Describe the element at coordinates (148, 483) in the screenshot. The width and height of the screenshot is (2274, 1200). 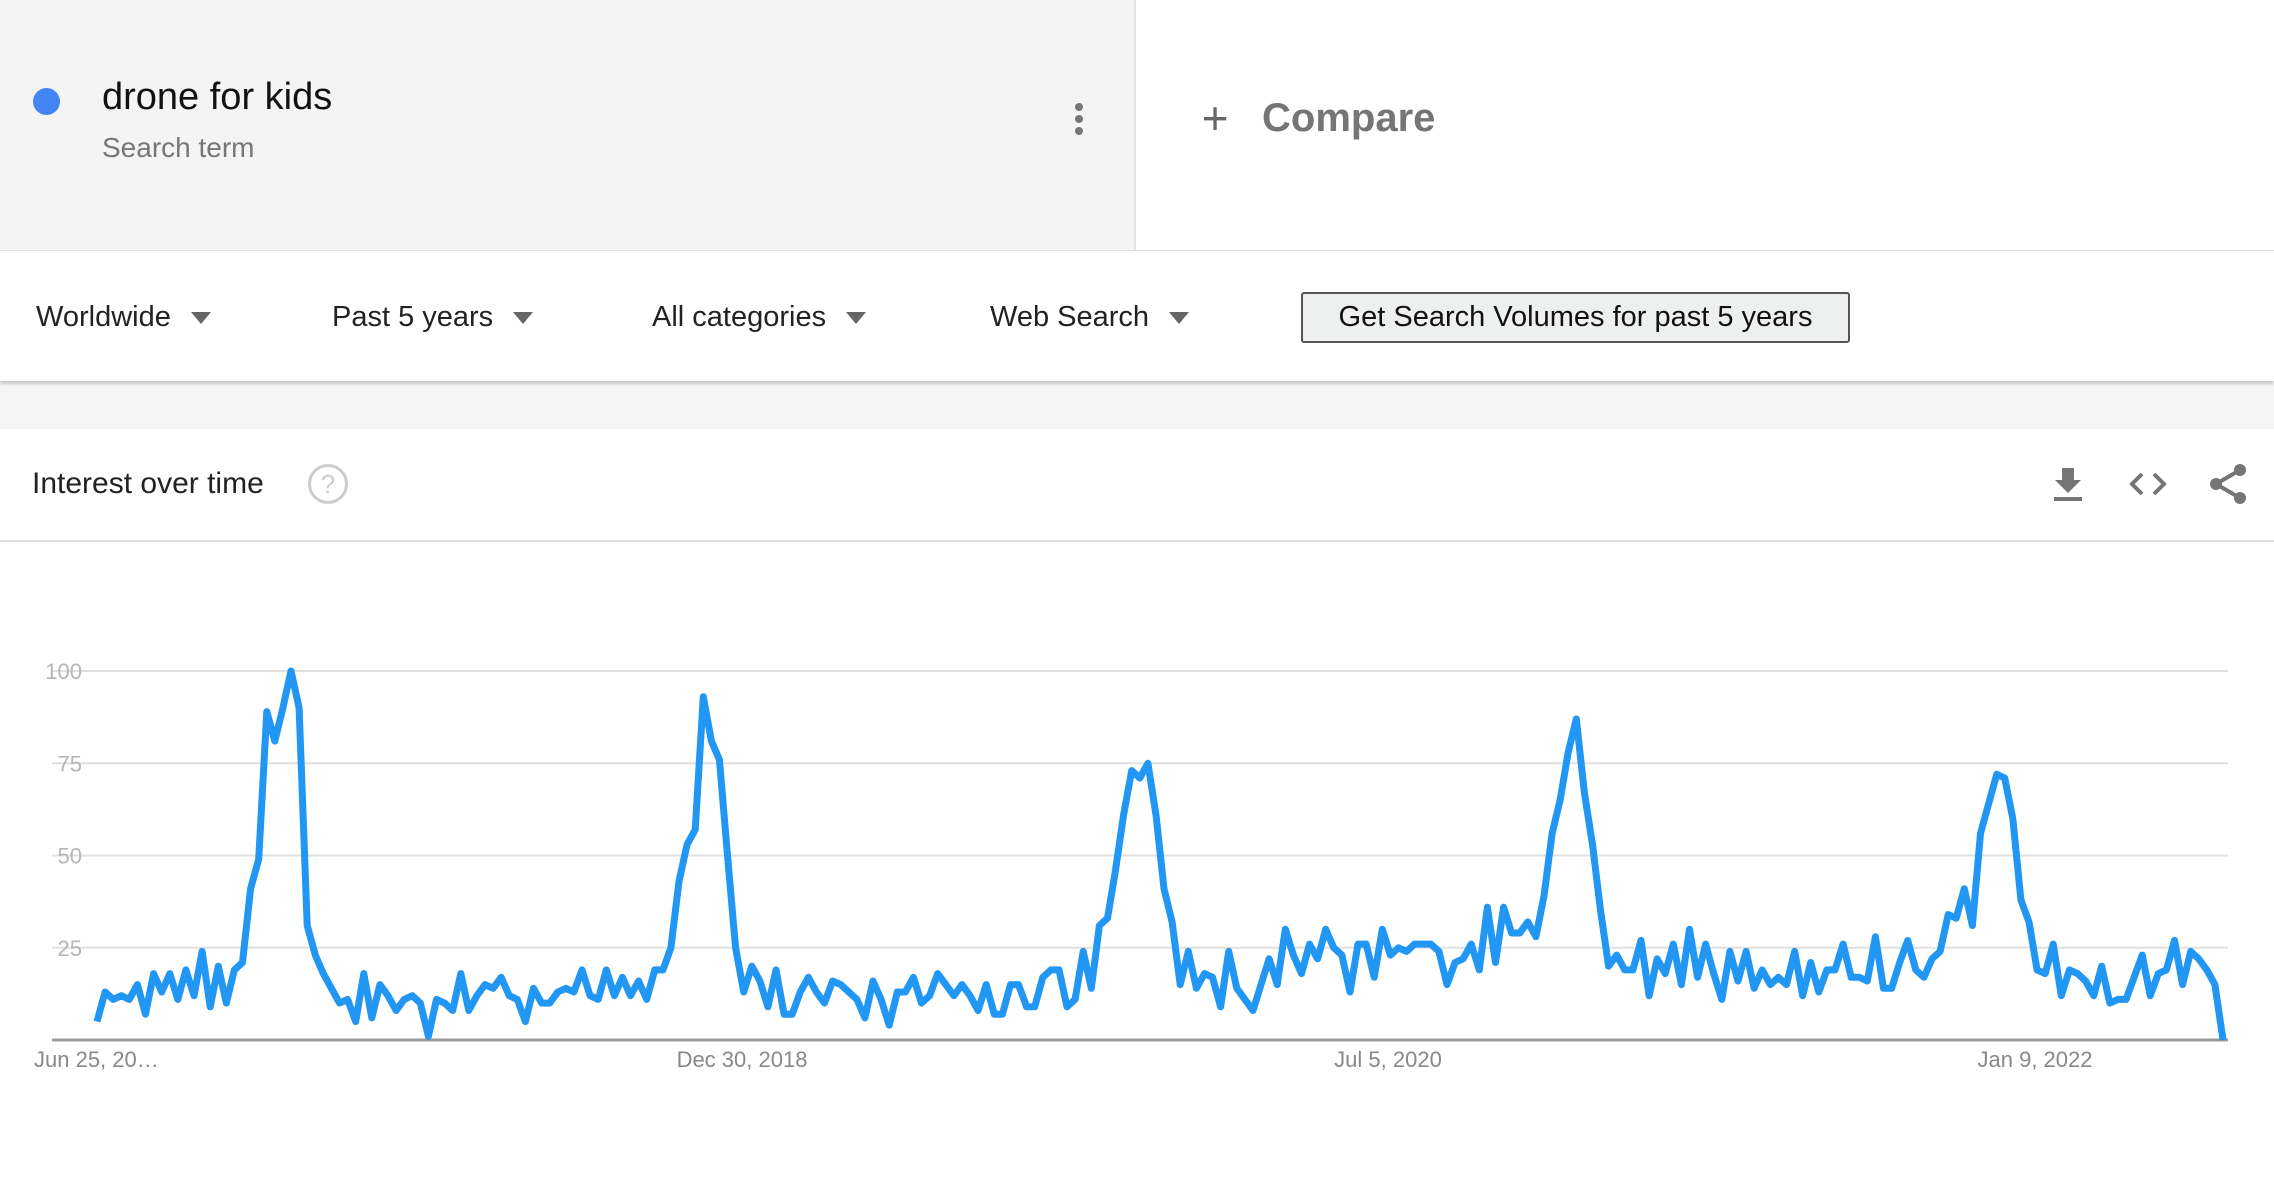
I see `card-title: Interest over time` at that location.